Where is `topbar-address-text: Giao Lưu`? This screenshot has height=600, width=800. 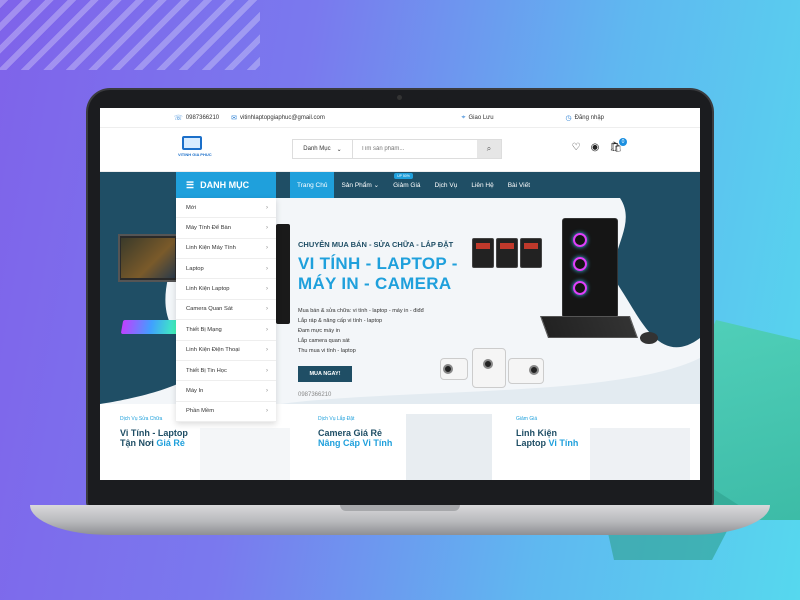
topbar-address-text: Giao Lưu is located at coordinates (481, 117).